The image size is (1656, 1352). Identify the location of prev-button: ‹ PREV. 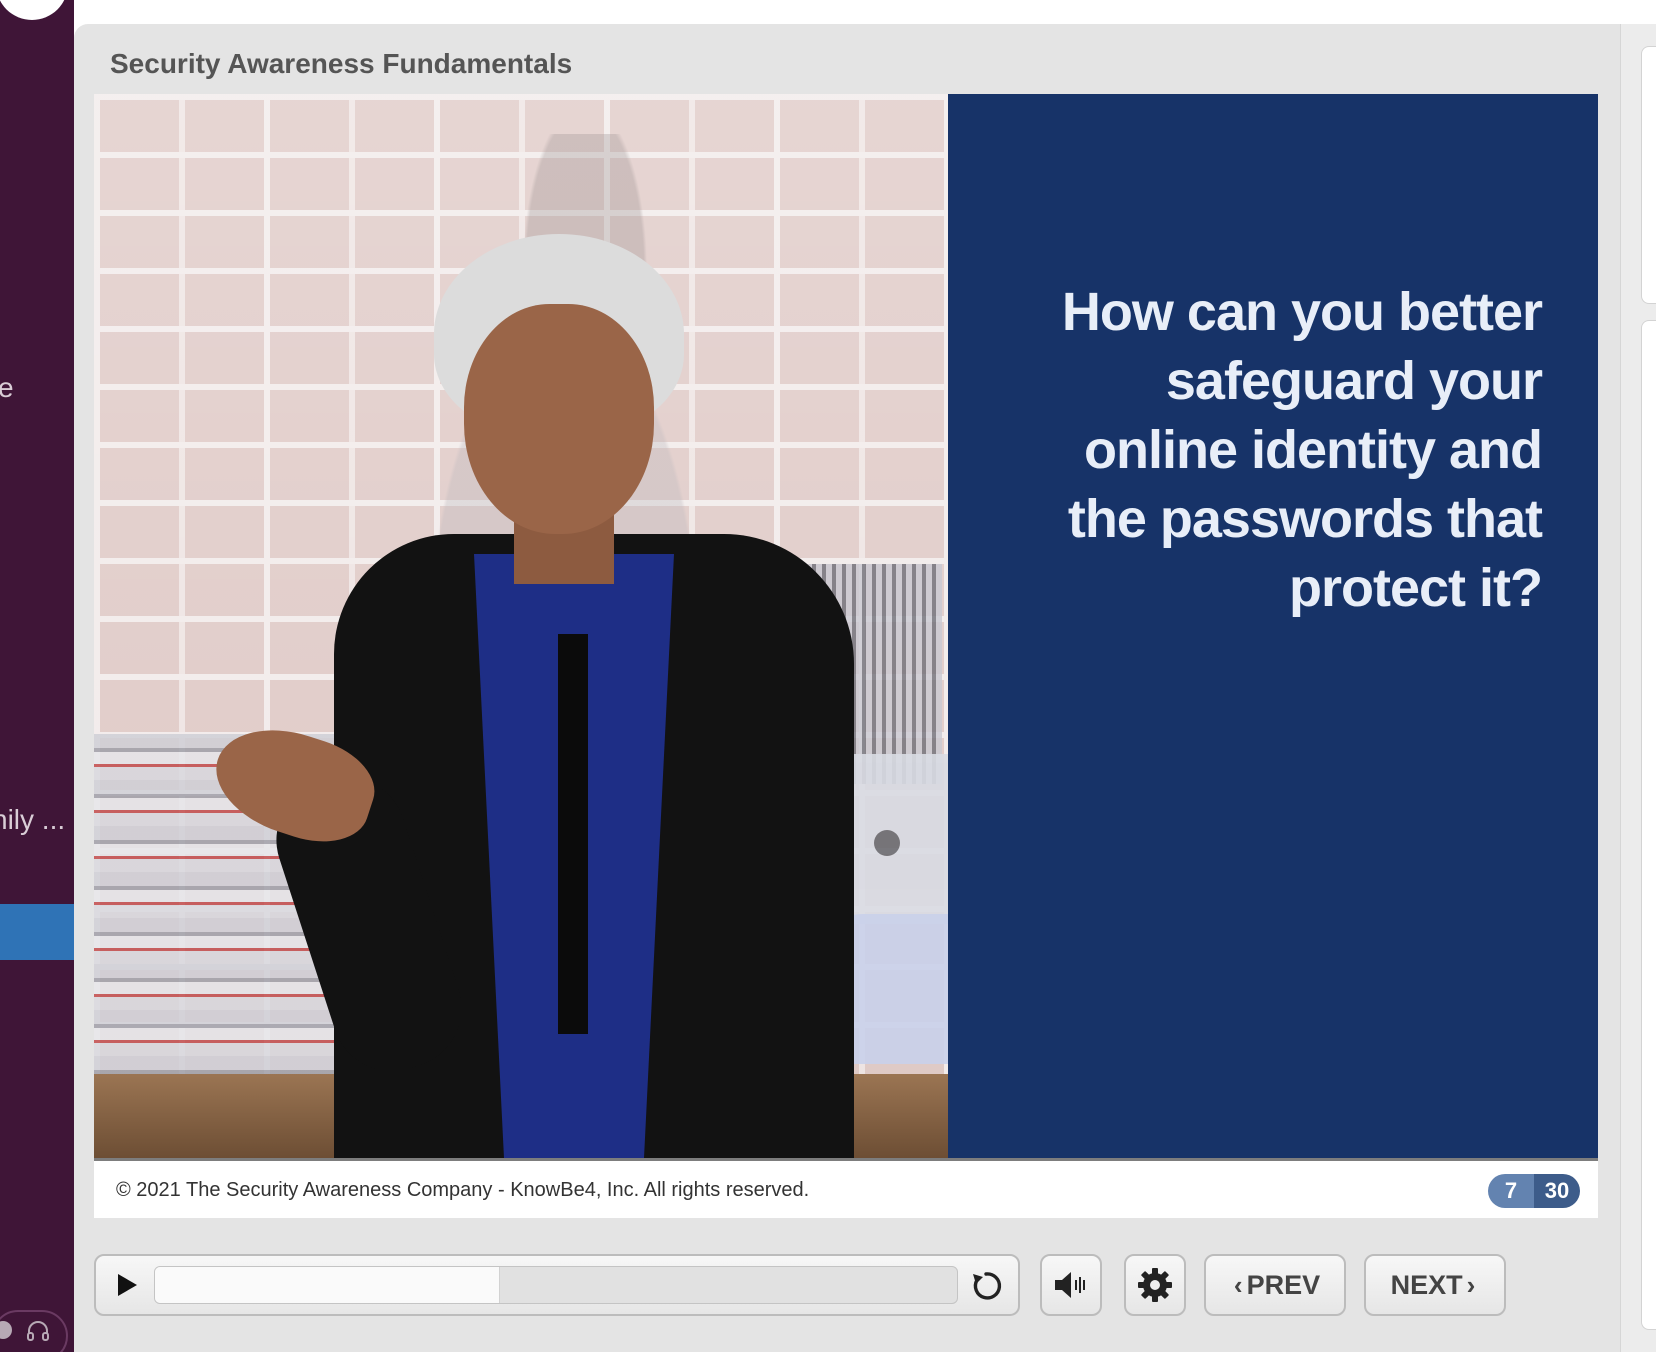
(1275, 1285).